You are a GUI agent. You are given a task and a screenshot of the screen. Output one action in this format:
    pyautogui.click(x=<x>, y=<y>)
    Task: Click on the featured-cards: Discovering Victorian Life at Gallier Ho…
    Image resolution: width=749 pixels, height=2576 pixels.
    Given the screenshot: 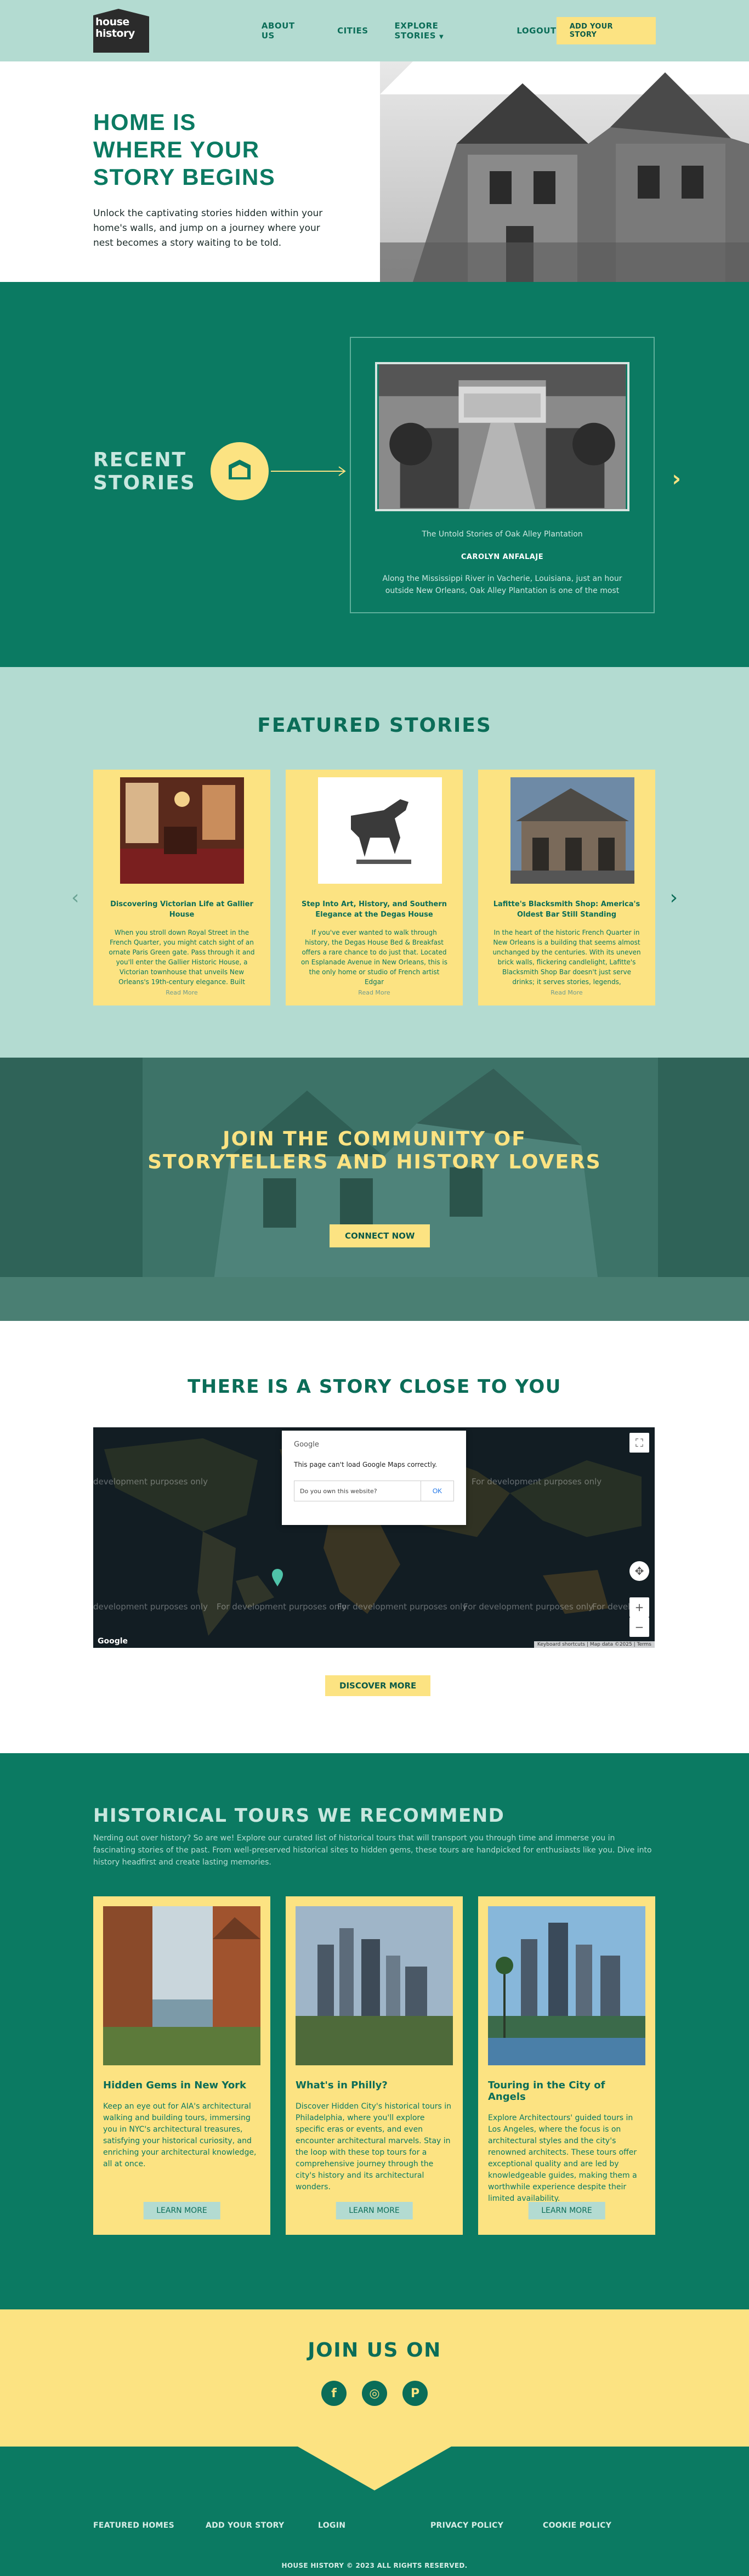 What is the action you would take?
    pyautogui.click(x=374, y=887)
    